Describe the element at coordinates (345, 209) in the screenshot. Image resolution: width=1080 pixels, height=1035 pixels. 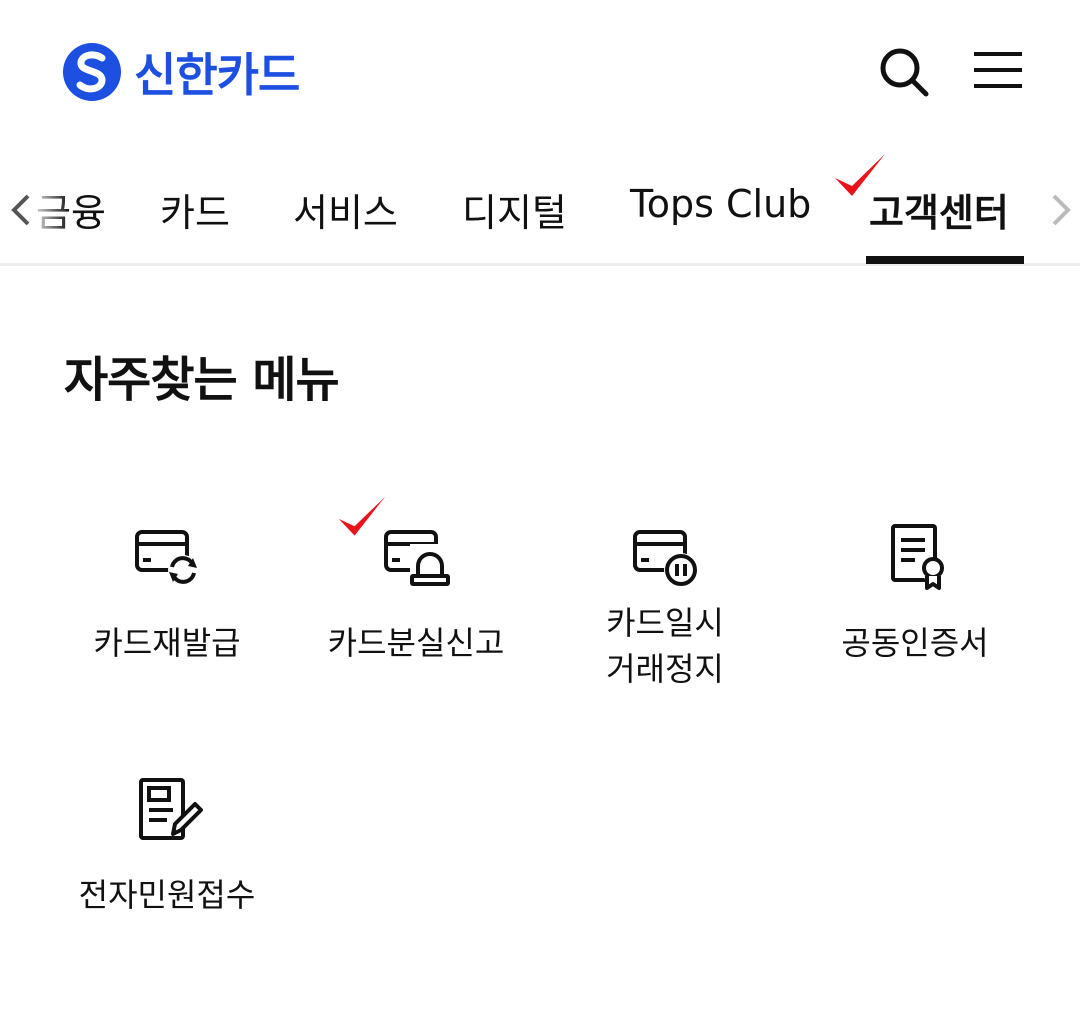
I see `tab-service: 서비스` at that location.